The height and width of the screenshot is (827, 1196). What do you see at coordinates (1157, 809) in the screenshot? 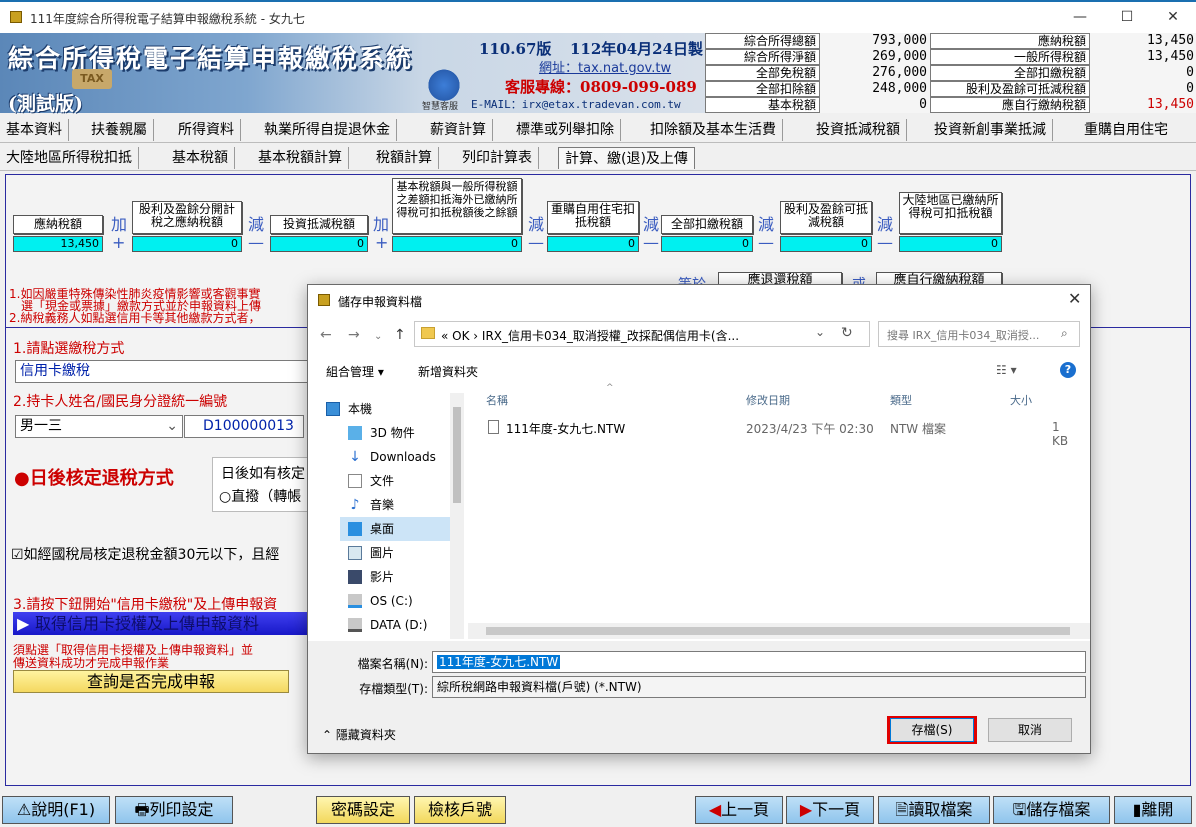
I see `exit-label: 離開` at bounding box center [1157, 809].